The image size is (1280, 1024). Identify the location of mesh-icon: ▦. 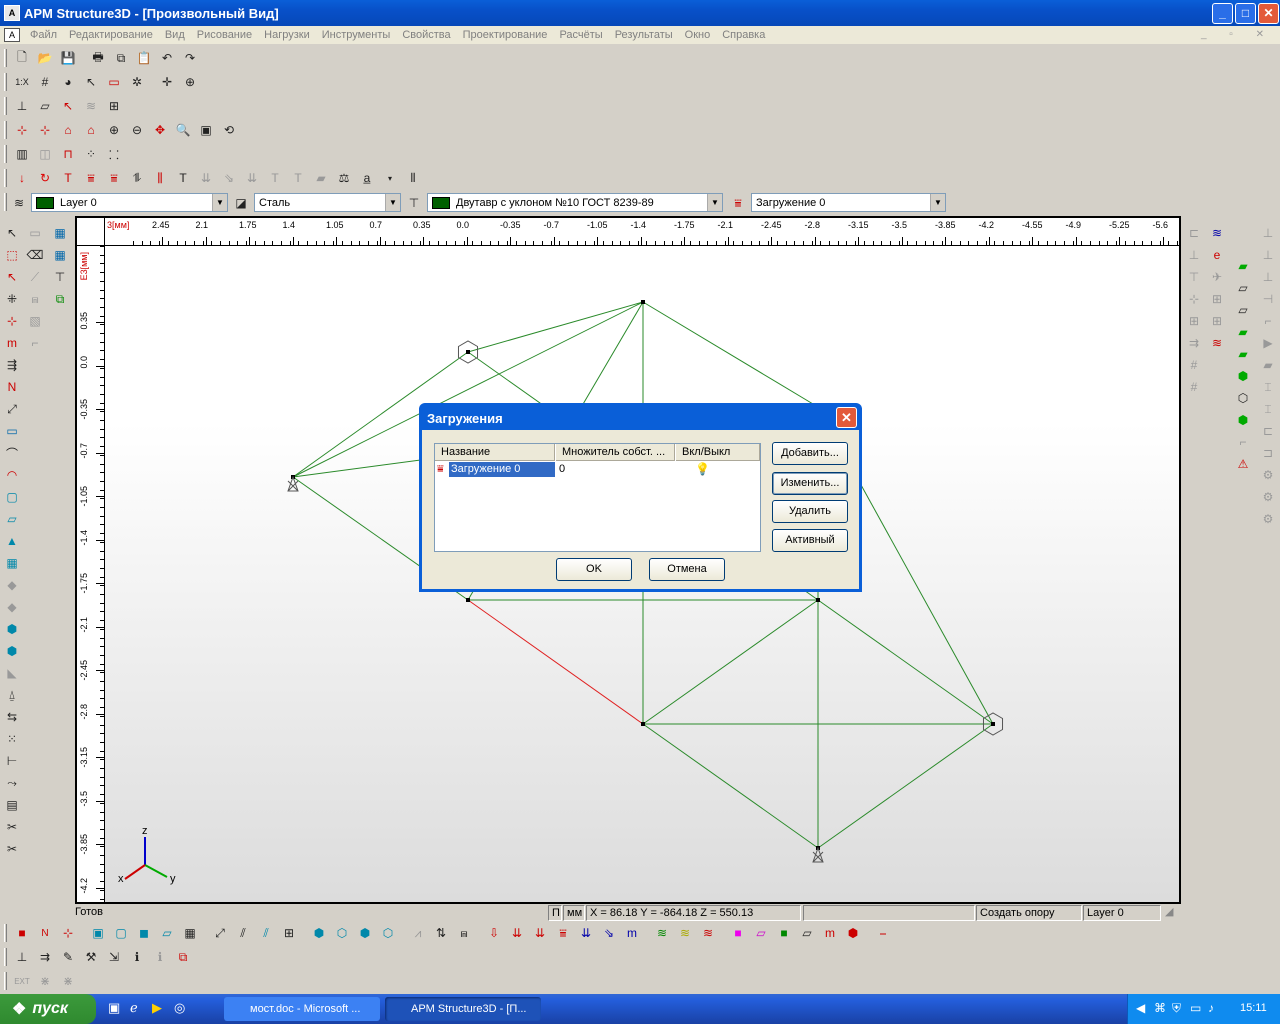
(12, 563).